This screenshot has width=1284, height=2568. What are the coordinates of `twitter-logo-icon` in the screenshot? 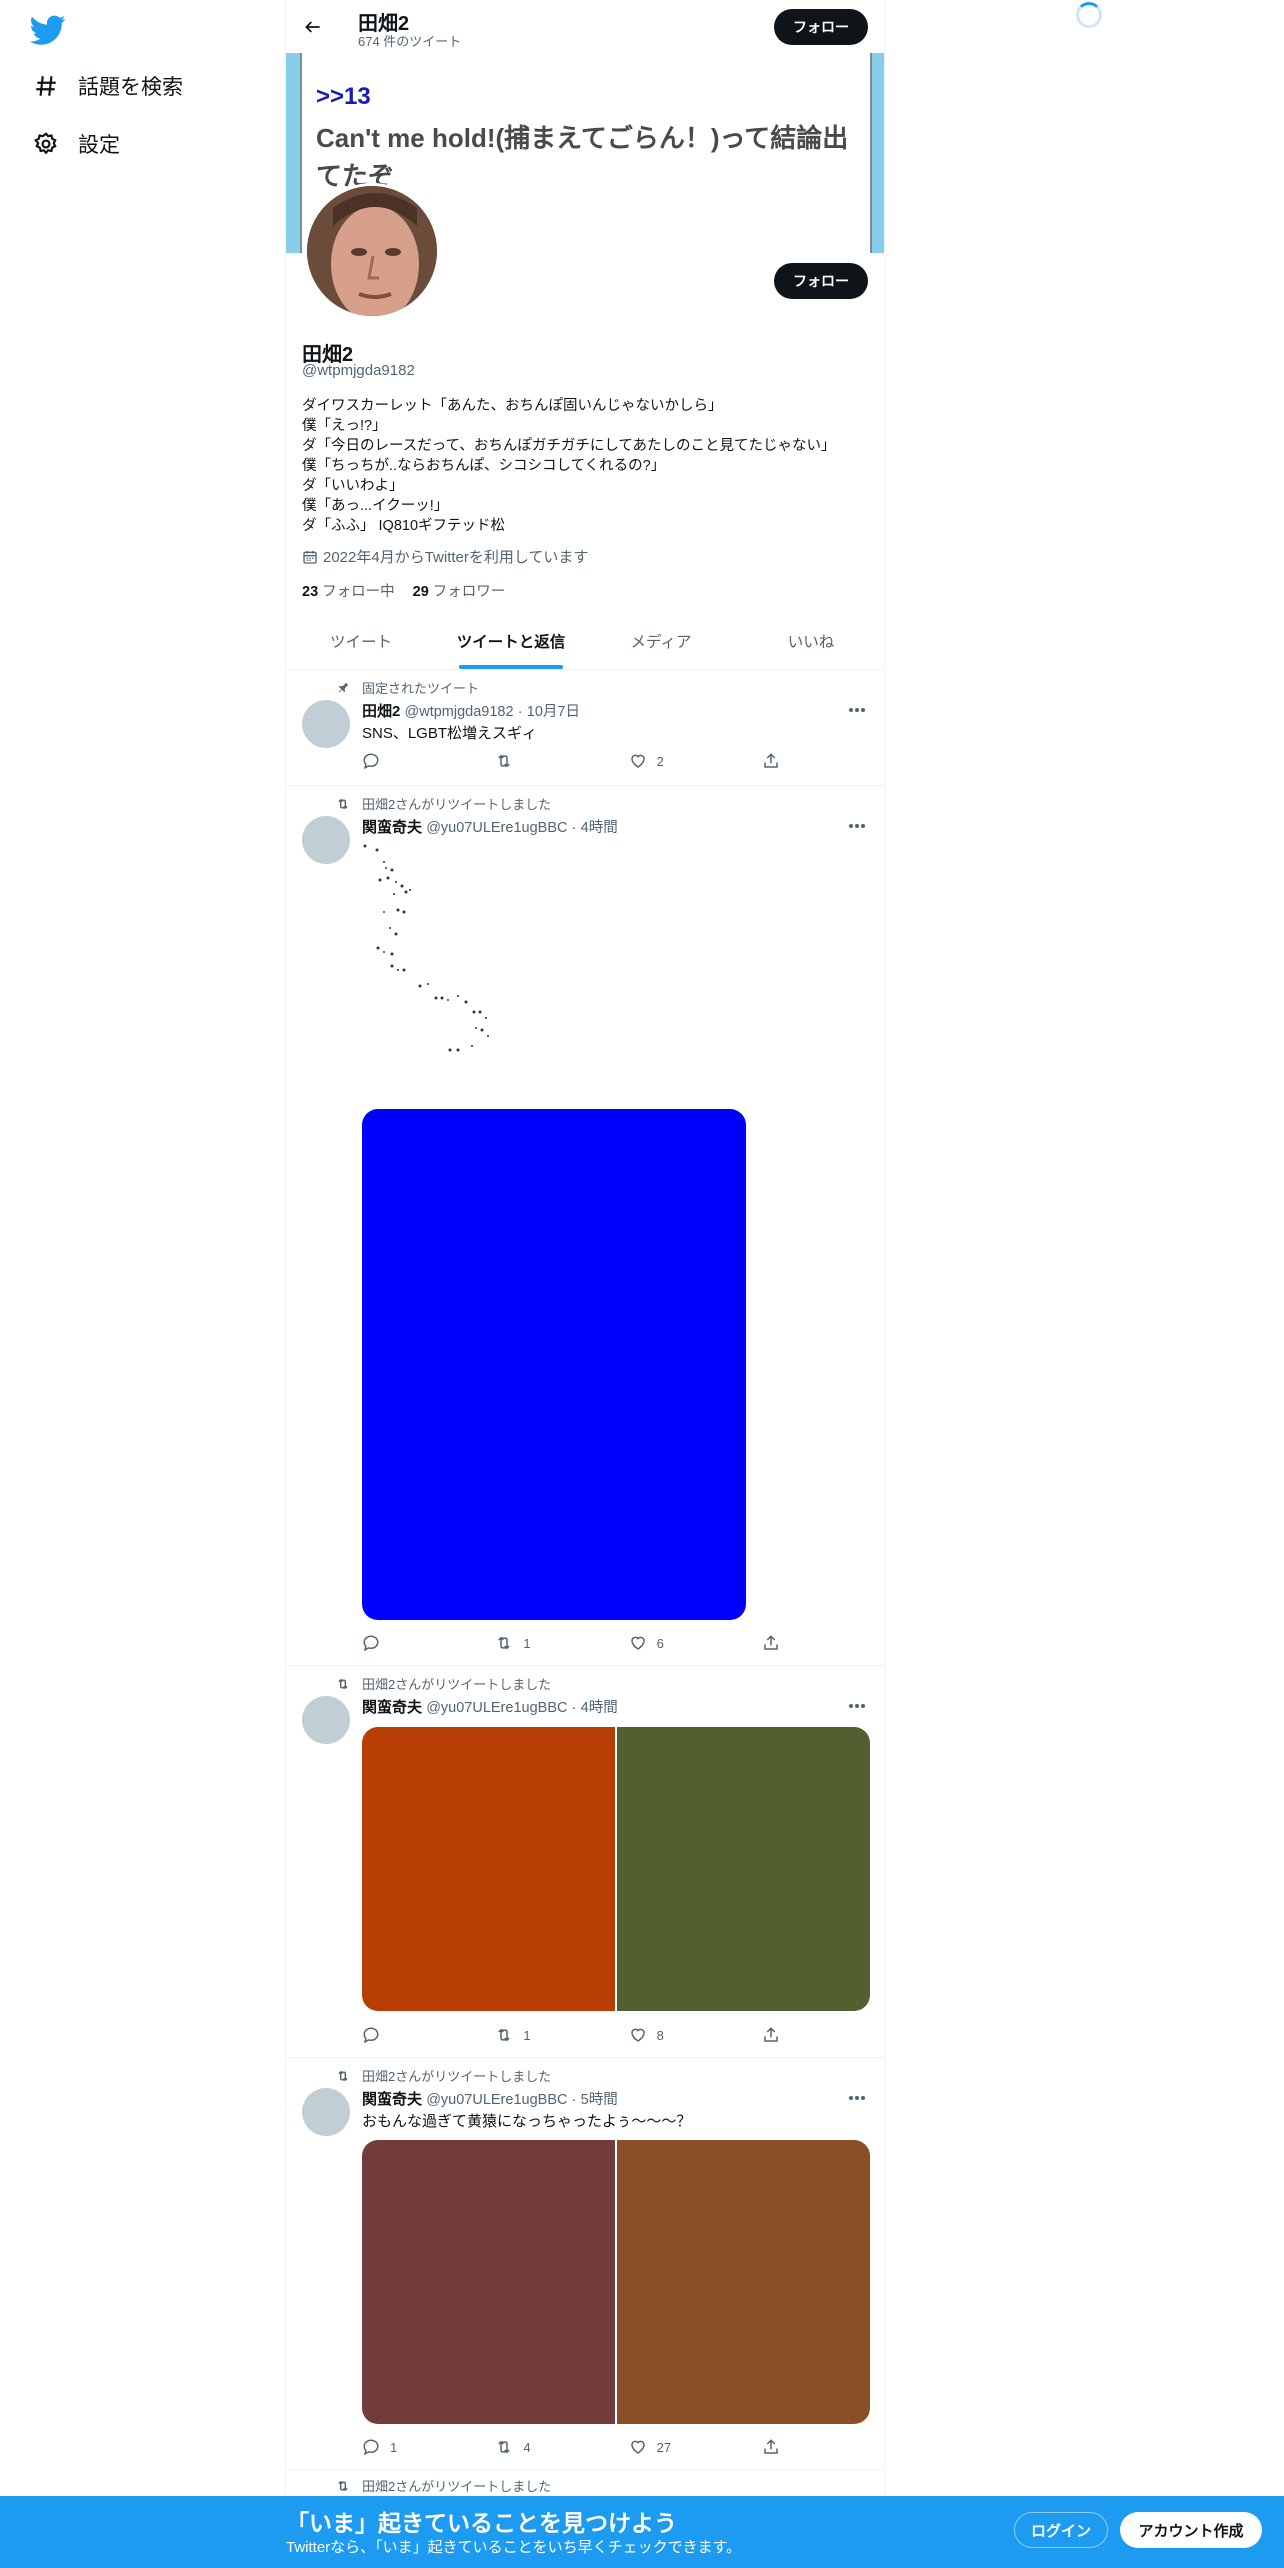 It's located at (48, 30).